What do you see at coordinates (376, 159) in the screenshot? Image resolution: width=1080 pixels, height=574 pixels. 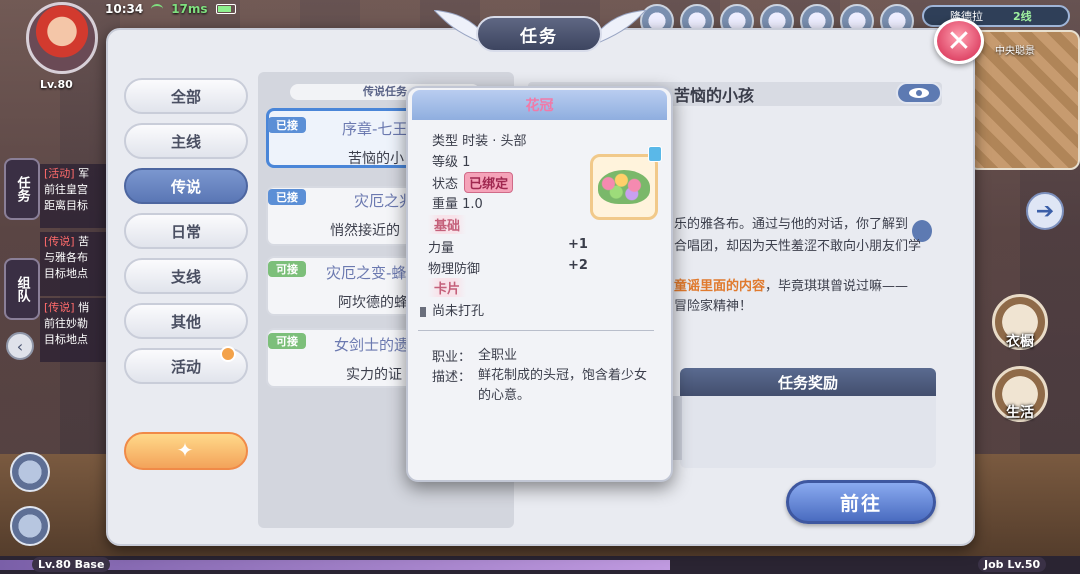 I see `quest-subtitle: 苦恼的小` at bounding box center [376, 159].